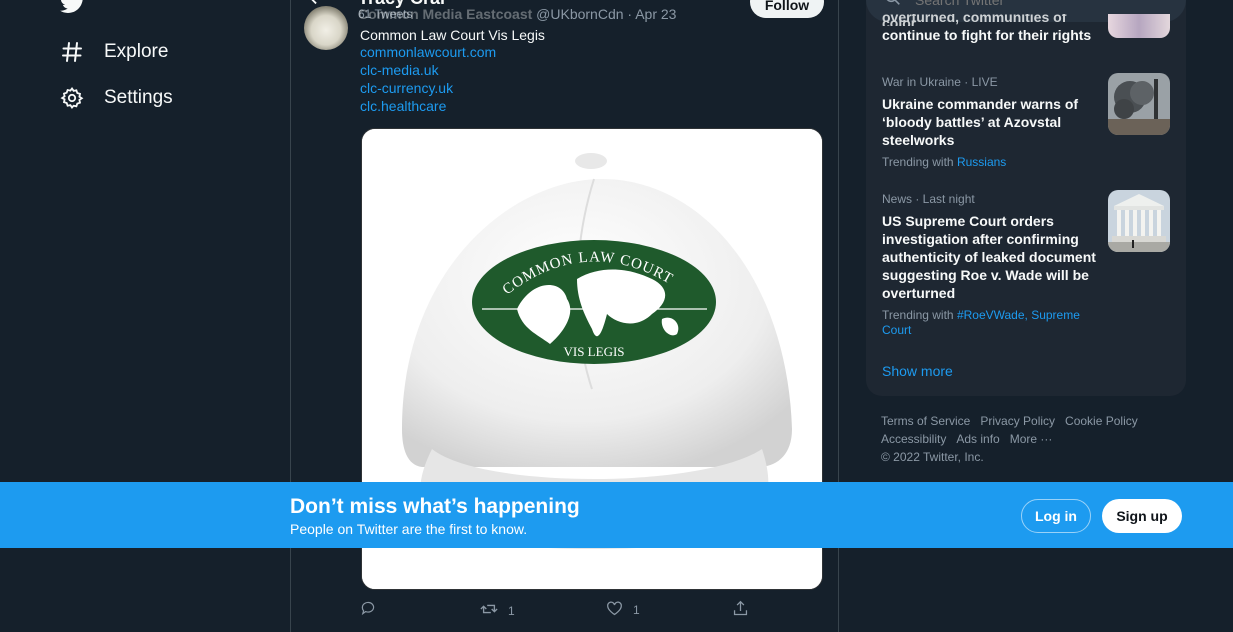 The height and width of the screenshot is (632, 1233). What do you see at coordinates (489, 610) in the screenshot?
I see `retweet-icon` at bounding box center [489, 610].